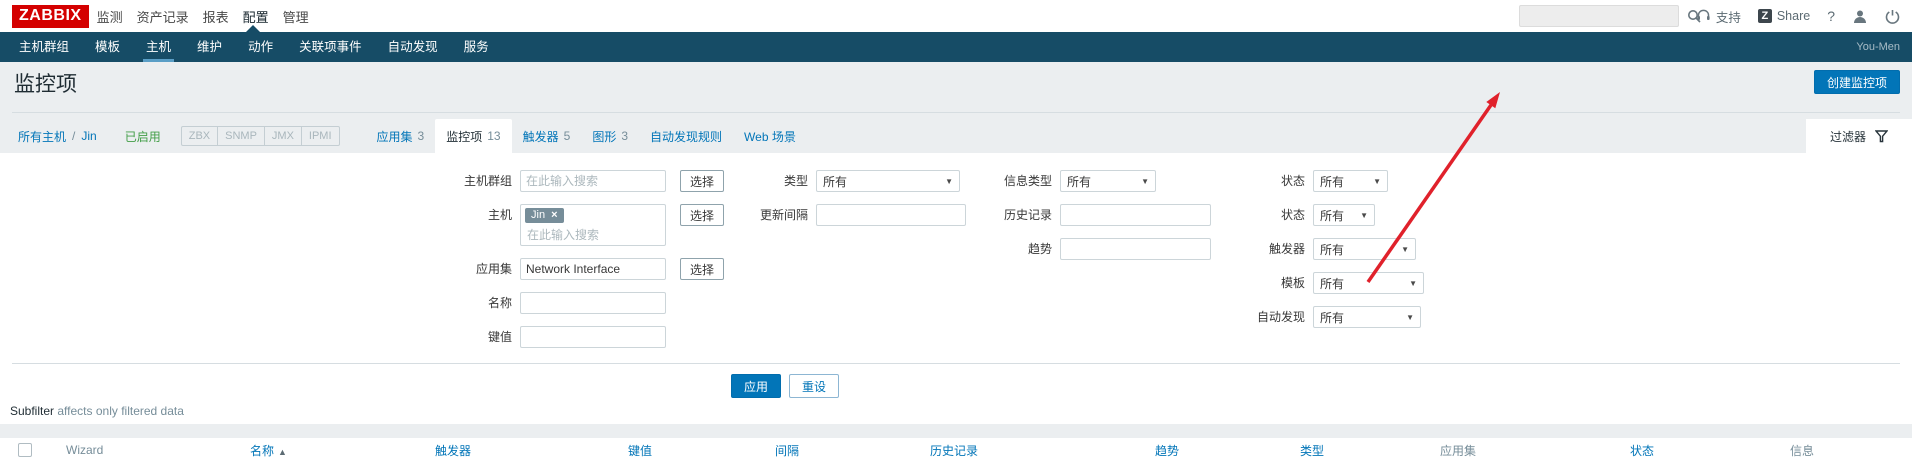  I want to click on filter-row-status: 状态 所有 ▼, so click(1302, 215).